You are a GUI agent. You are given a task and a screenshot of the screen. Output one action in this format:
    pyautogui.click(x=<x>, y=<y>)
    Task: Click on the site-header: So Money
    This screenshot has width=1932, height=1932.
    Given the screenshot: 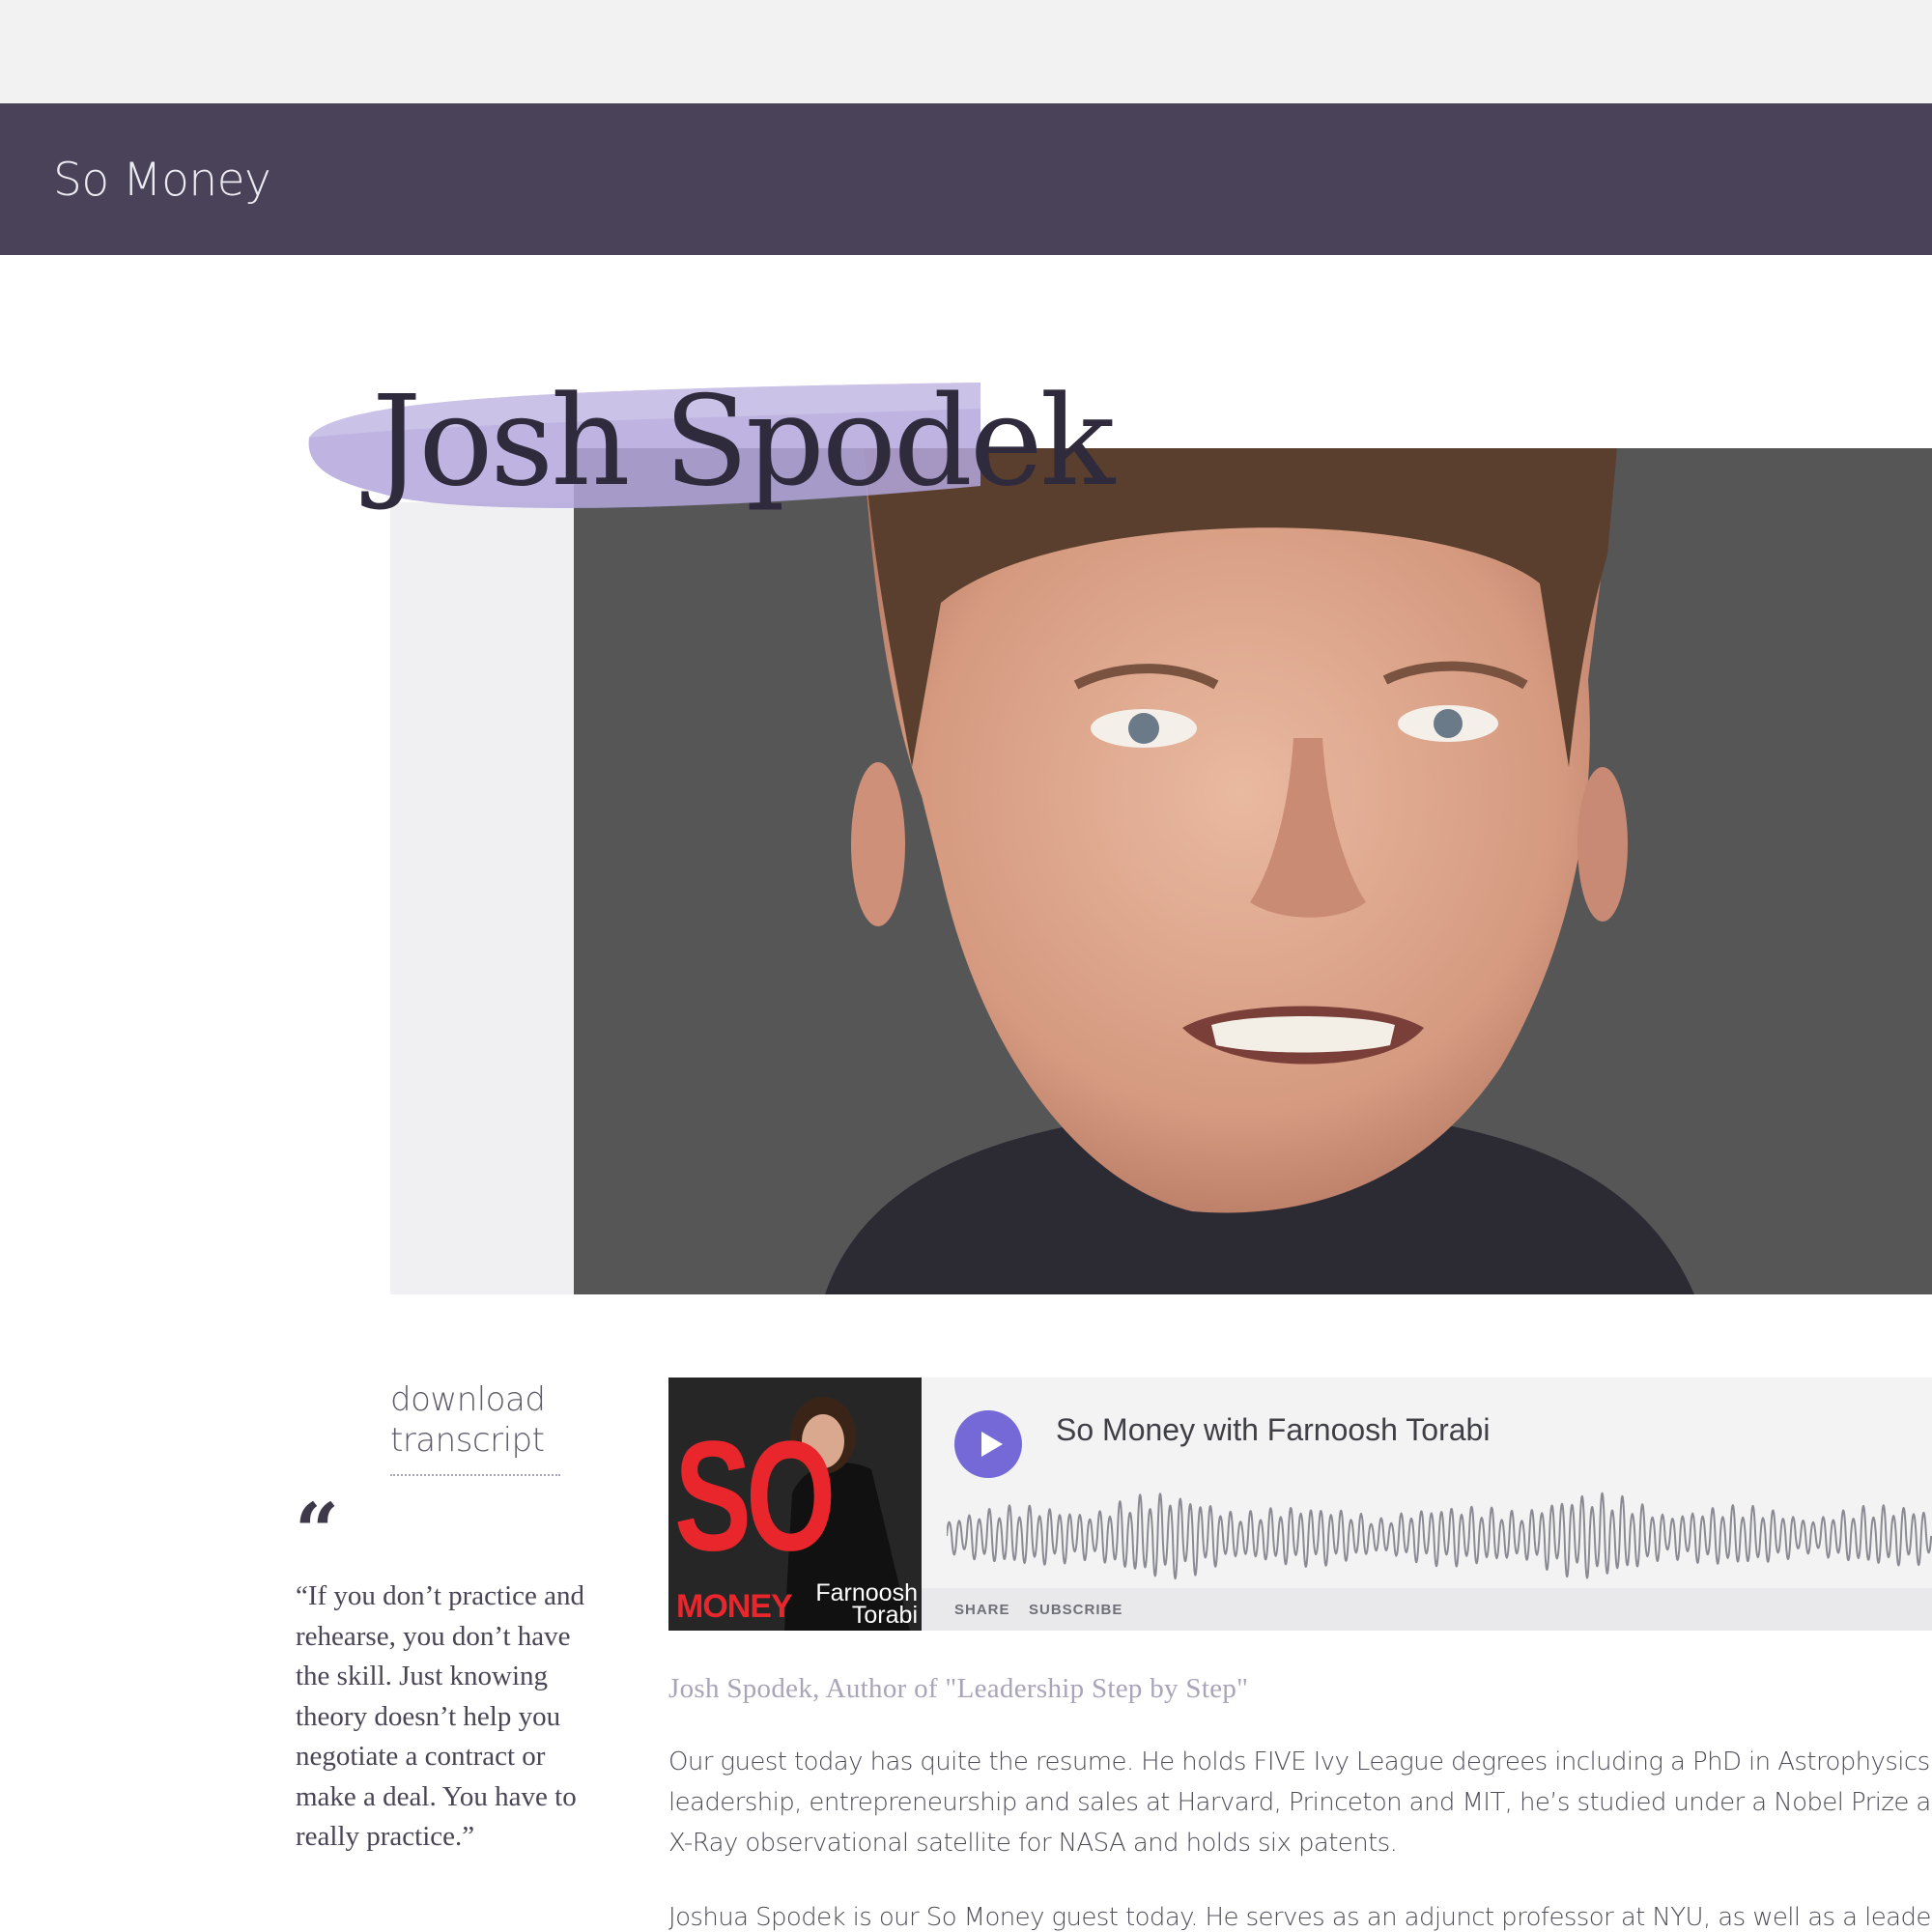 What is the action you would take?
    pyautogui.click(x=966, y=179)
    